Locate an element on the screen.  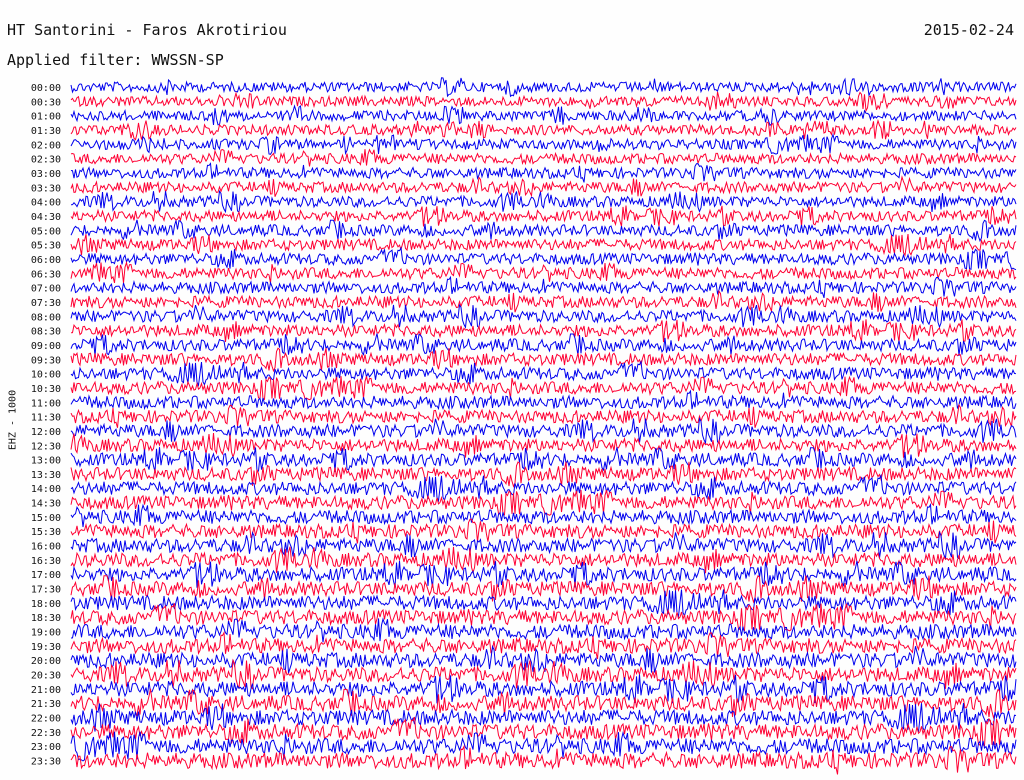
row-time-label: 01:30 is located at coordinates (46, 131).